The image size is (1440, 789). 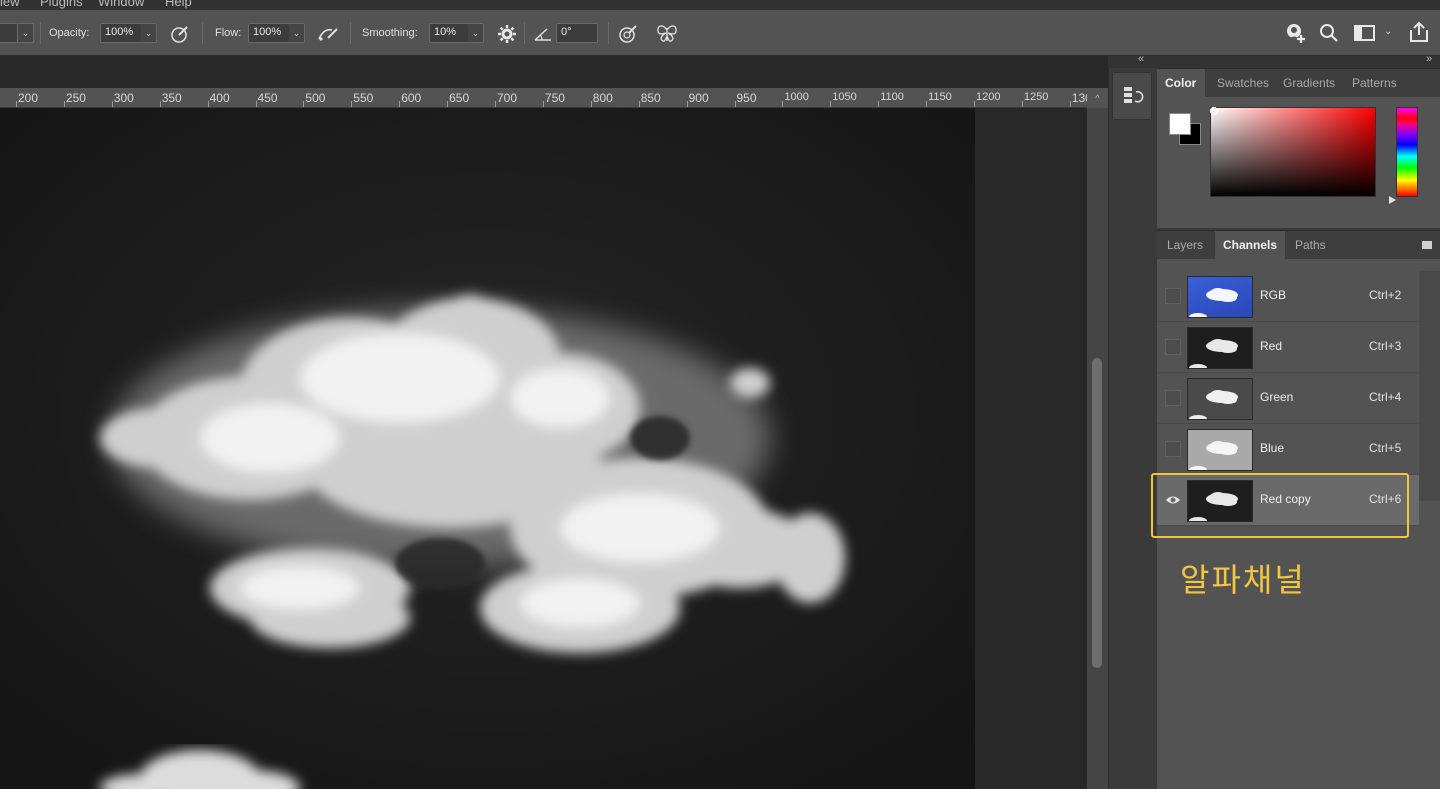 I want to click on smoothing-dropdown: ⌄, so click(x=476, y=33).